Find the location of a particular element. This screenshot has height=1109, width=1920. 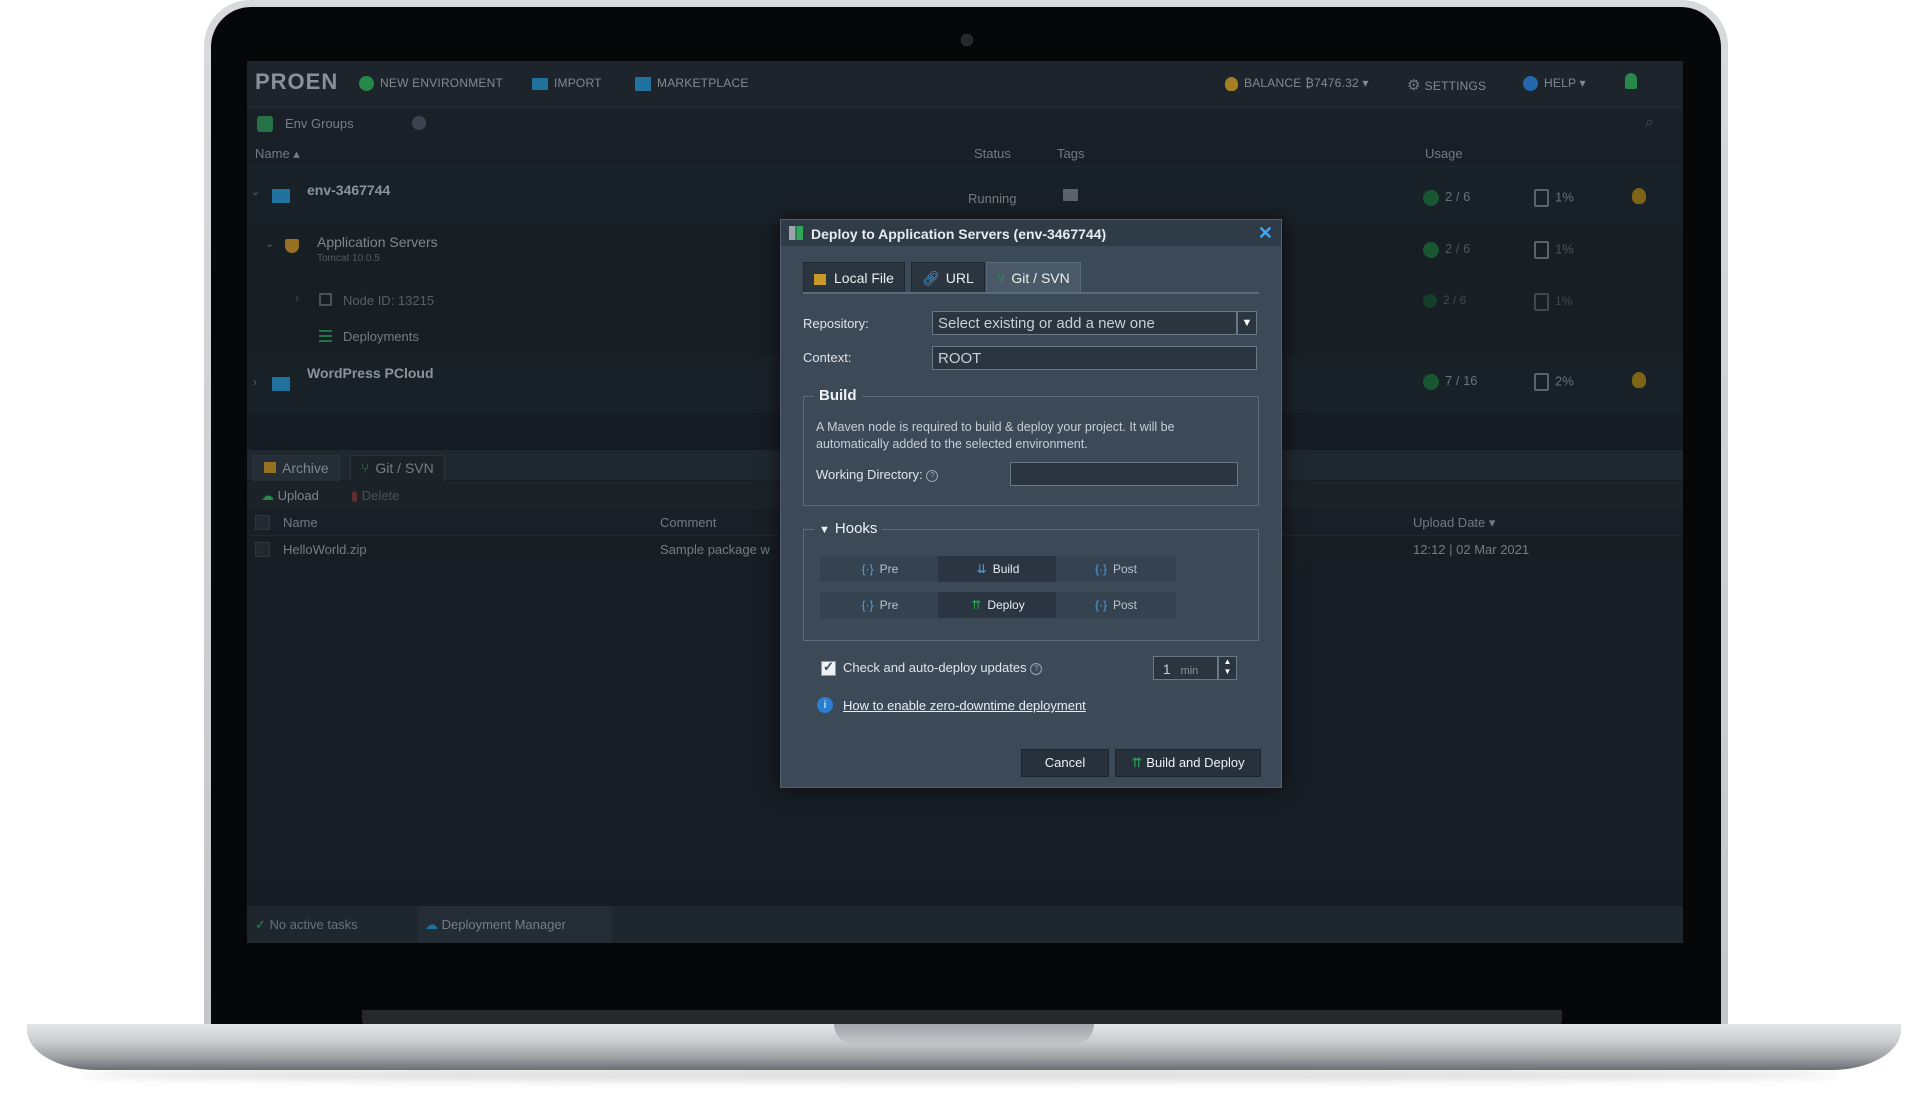

post-deploy-hook: {·} Post is located at coordinates (1116, 605).